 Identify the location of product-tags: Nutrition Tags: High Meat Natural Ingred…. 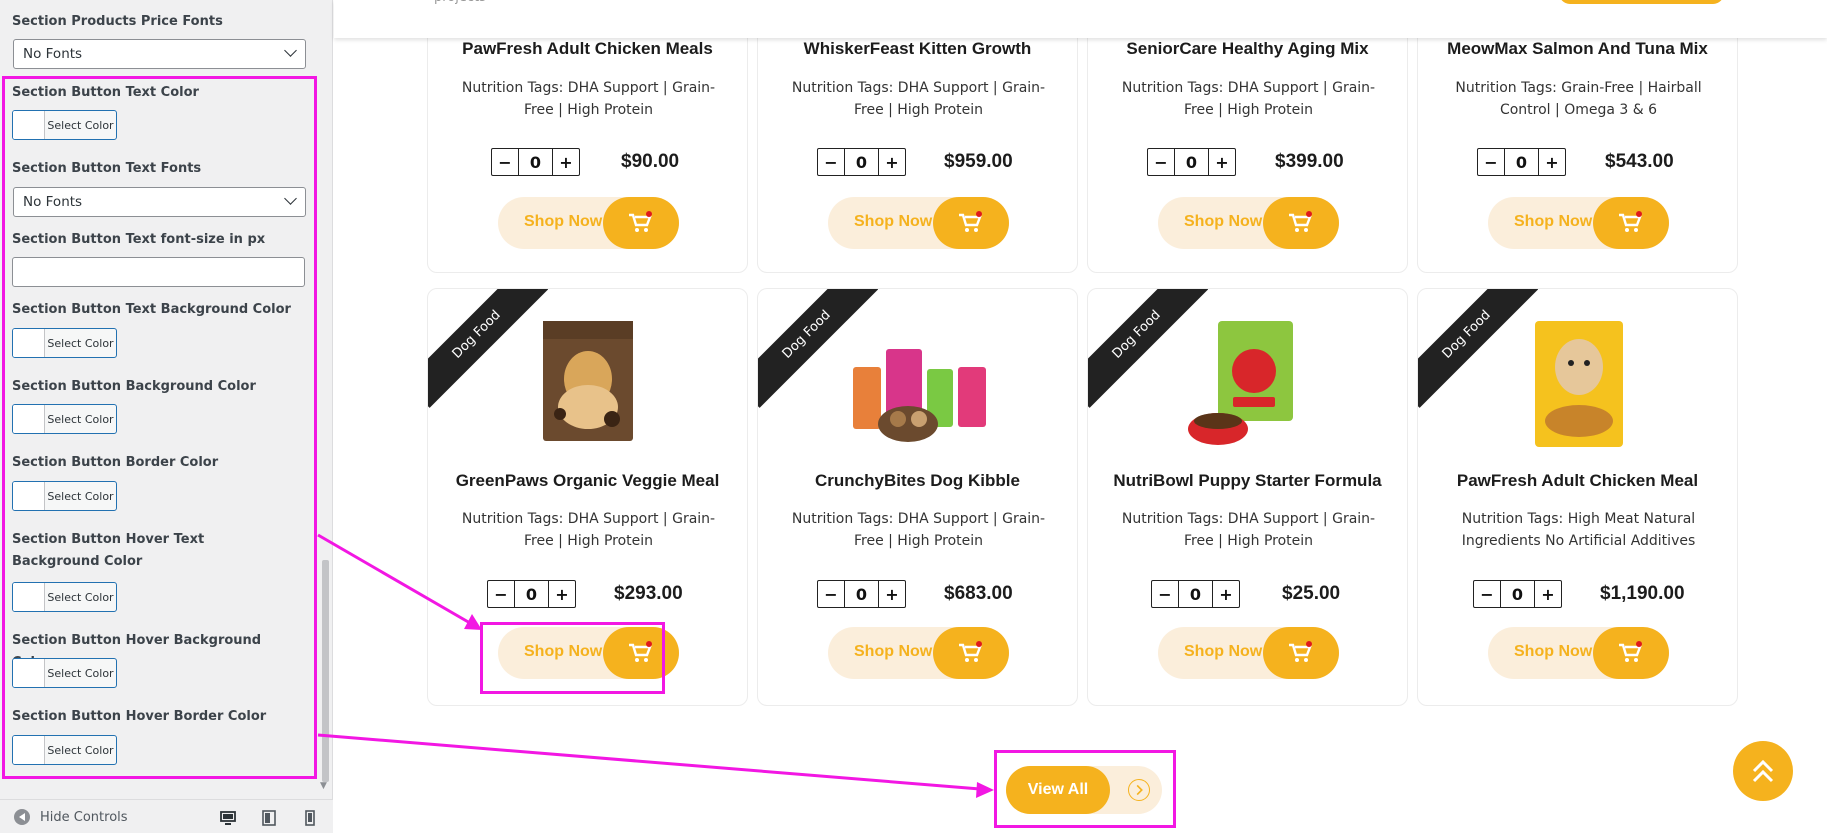
(1578, 530).